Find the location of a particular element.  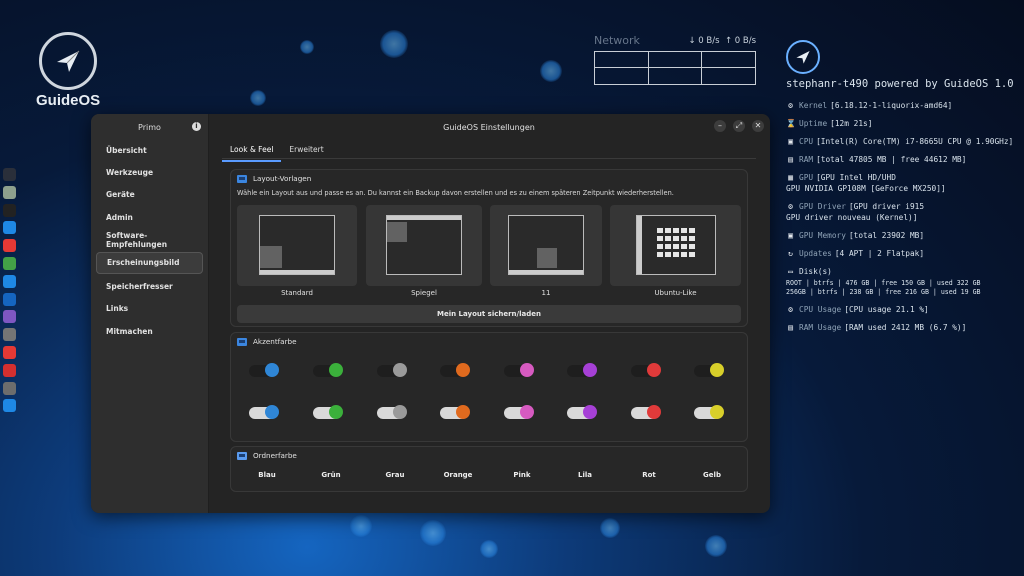

folder-icon is located at coordinates (242, 455).